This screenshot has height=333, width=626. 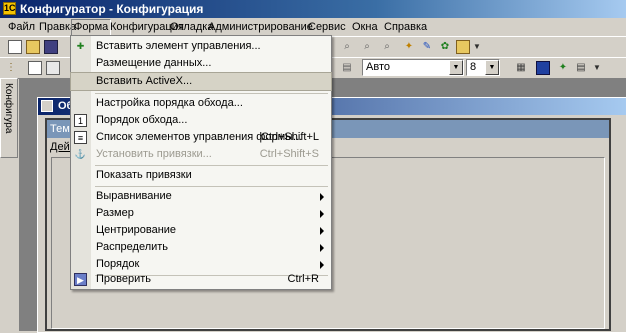 I want to click on menu-item-shortcut: Ctrl+Shift+S, so click(x=289, y=154).